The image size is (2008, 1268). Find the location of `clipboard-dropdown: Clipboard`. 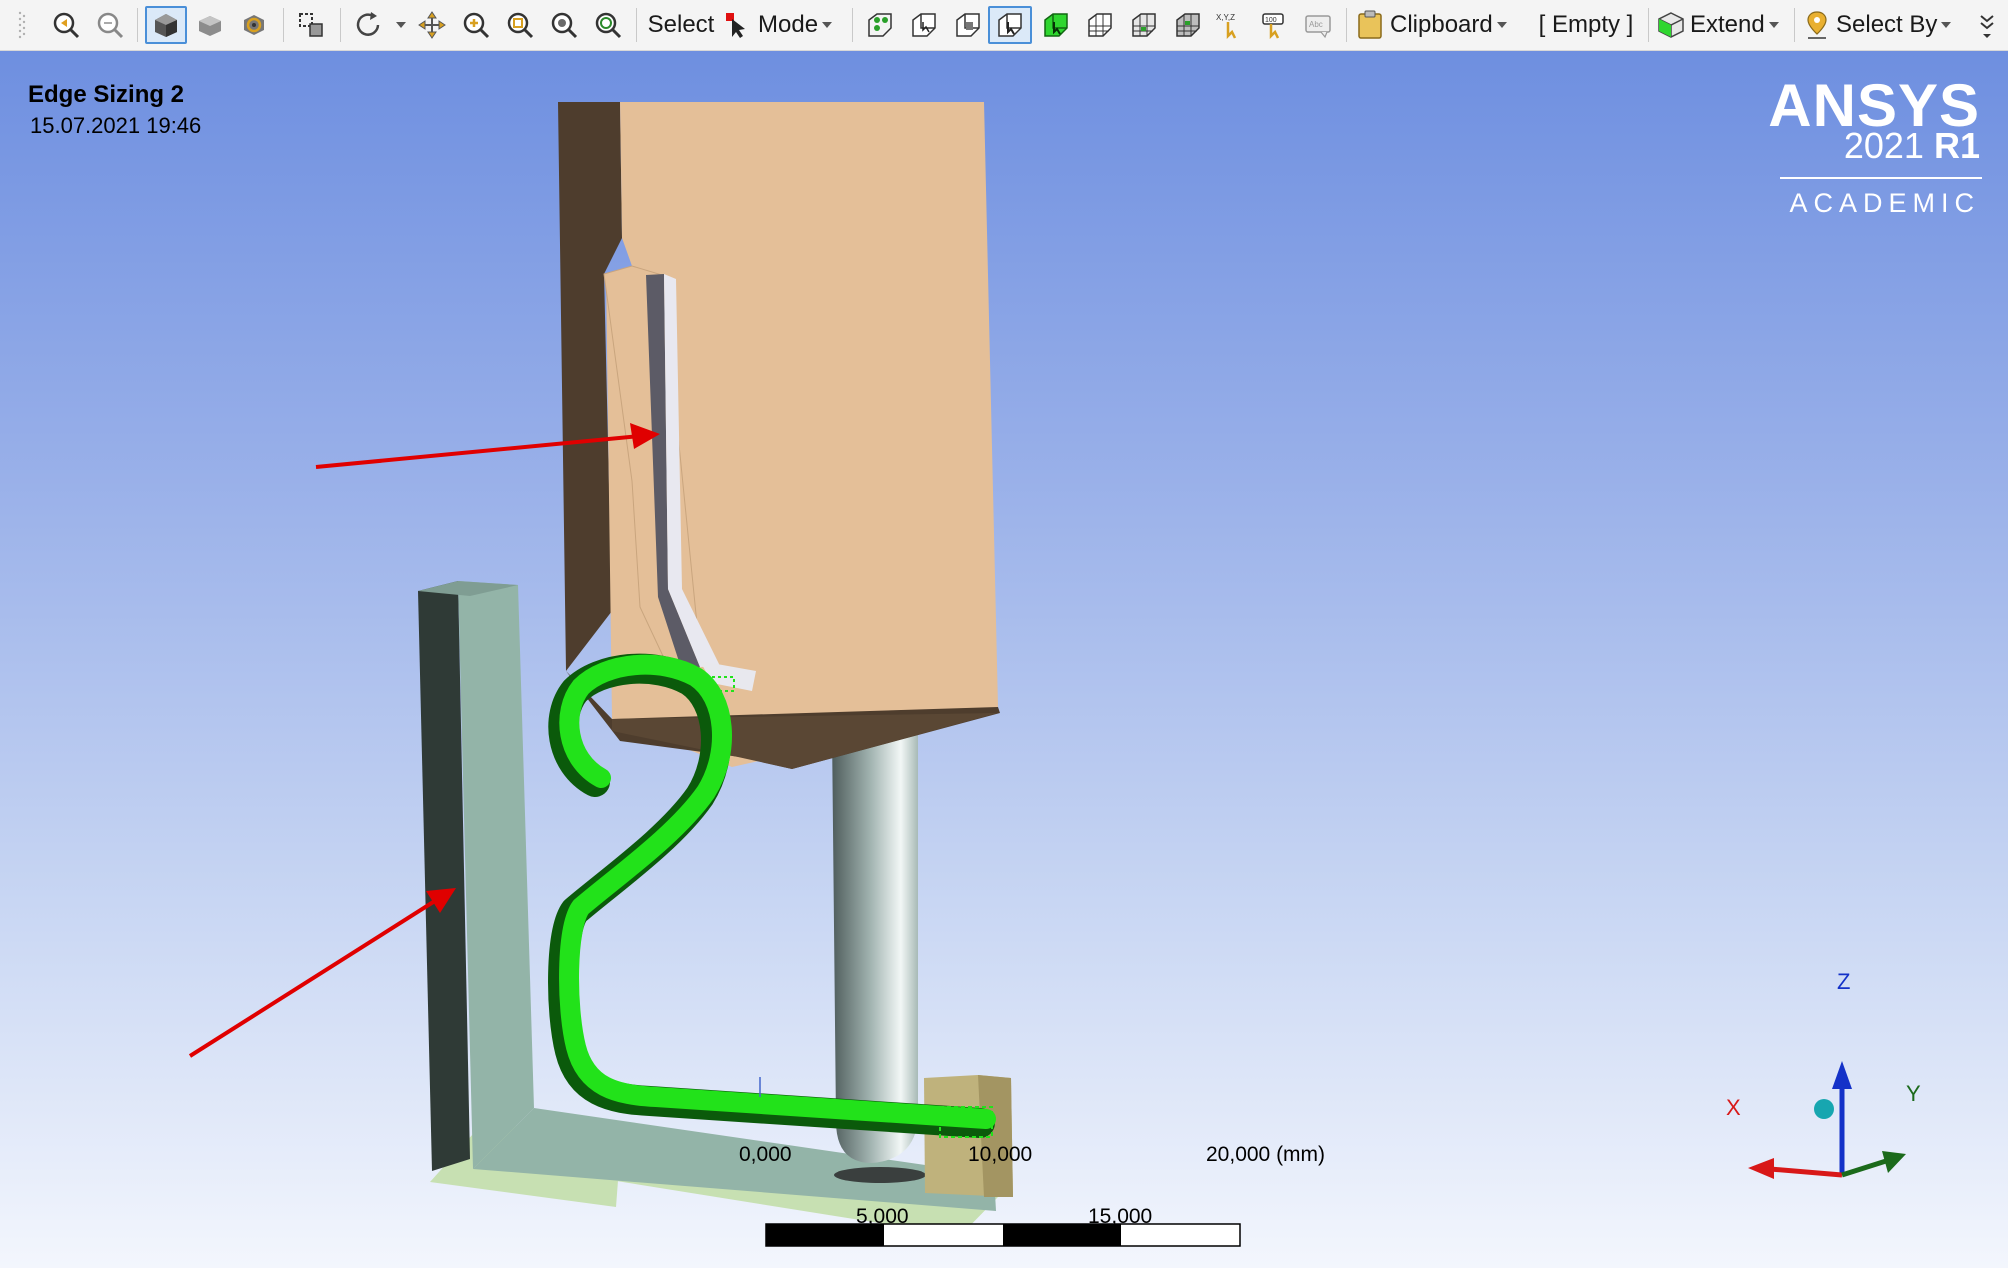

clipboard-dropdown: Clipboard is located at coordinates (1435, 25).